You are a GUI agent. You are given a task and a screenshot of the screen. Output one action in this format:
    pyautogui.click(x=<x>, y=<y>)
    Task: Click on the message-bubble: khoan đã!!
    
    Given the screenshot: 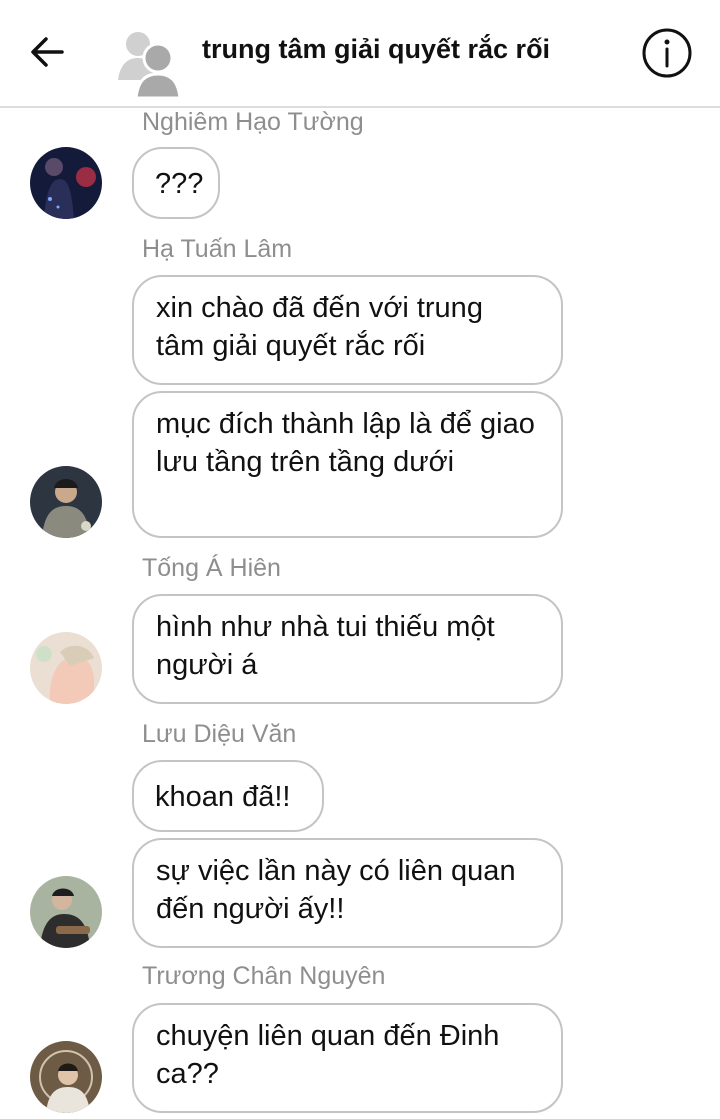 What is the action you would take?
    pyautogui.click(x=228, y=796)
    